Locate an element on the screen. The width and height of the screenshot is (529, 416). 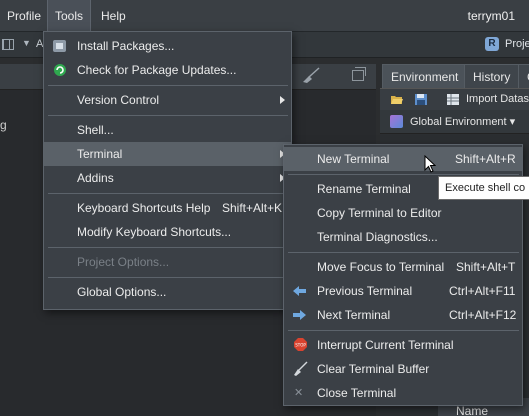
import-dataset-icon is located at coordinates (453, 99).